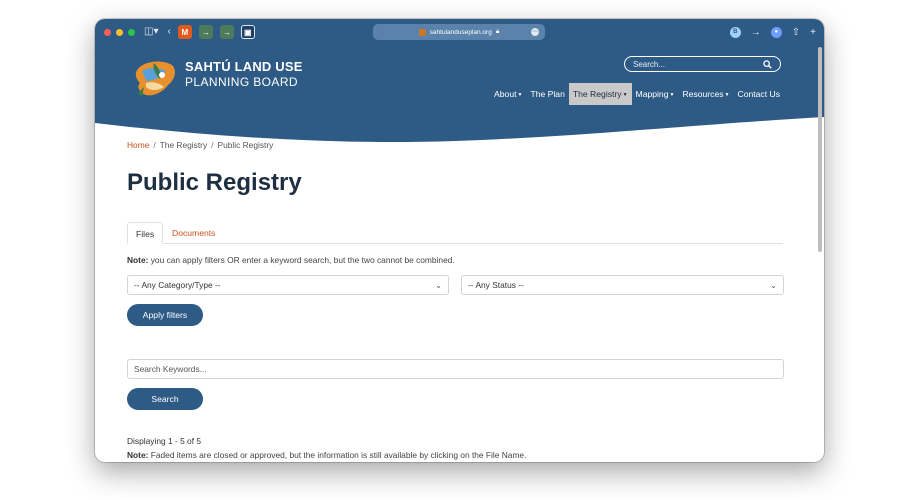  What do you see at coordinates (422, 32) in the screenshot?
I see `site-favicon-icon` at bounding box center [422, 32].